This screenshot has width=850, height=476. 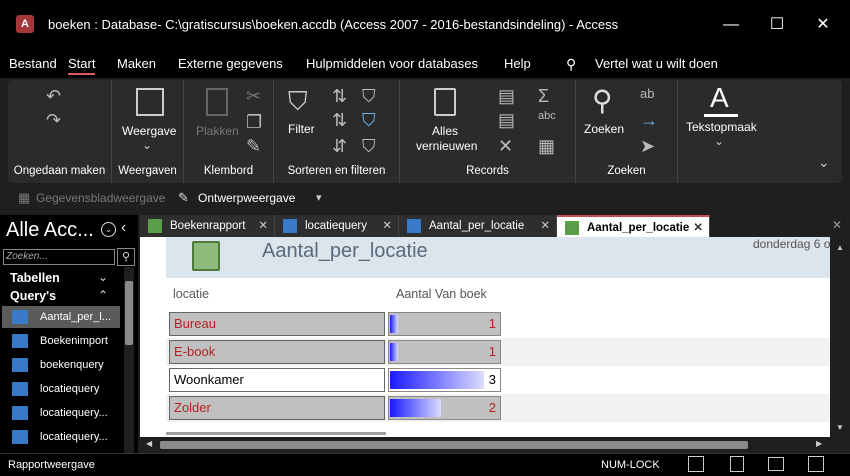 What do you see at coordinates (824, 162) in the screenshot?
I see `collapse-ribbon-icon: ⌄` at bounding box center [824, 162].